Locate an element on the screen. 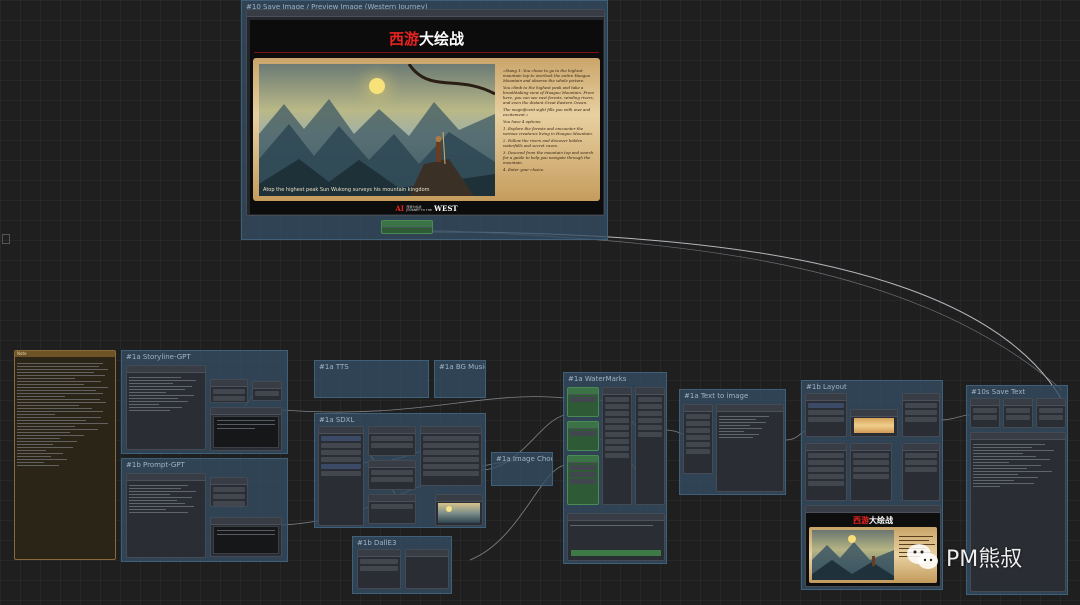  wechat-icon is located at coordinates (922, 556).